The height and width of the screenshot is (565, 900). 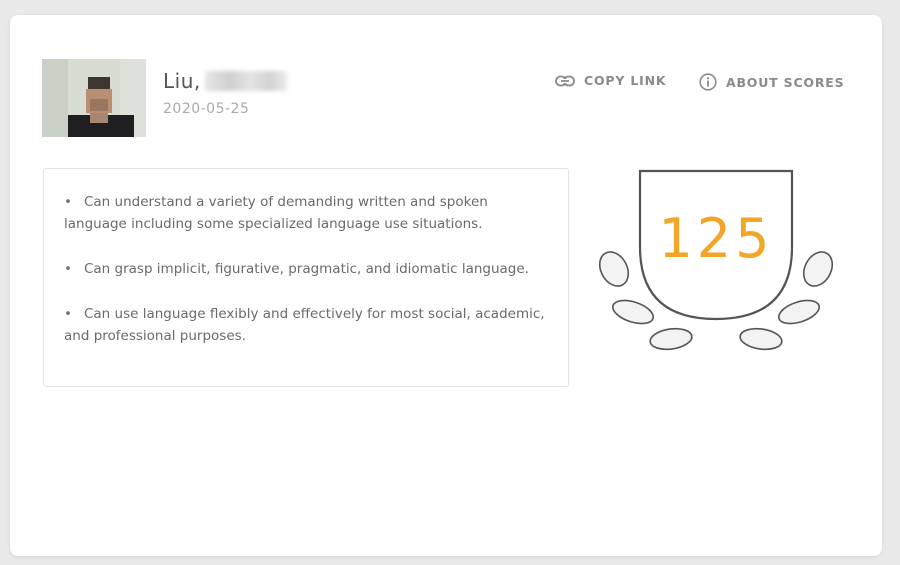 What do you see at coordinates (245, 81) in the screenshot?
I see `redacted-name` at bounding box center [245, 81].